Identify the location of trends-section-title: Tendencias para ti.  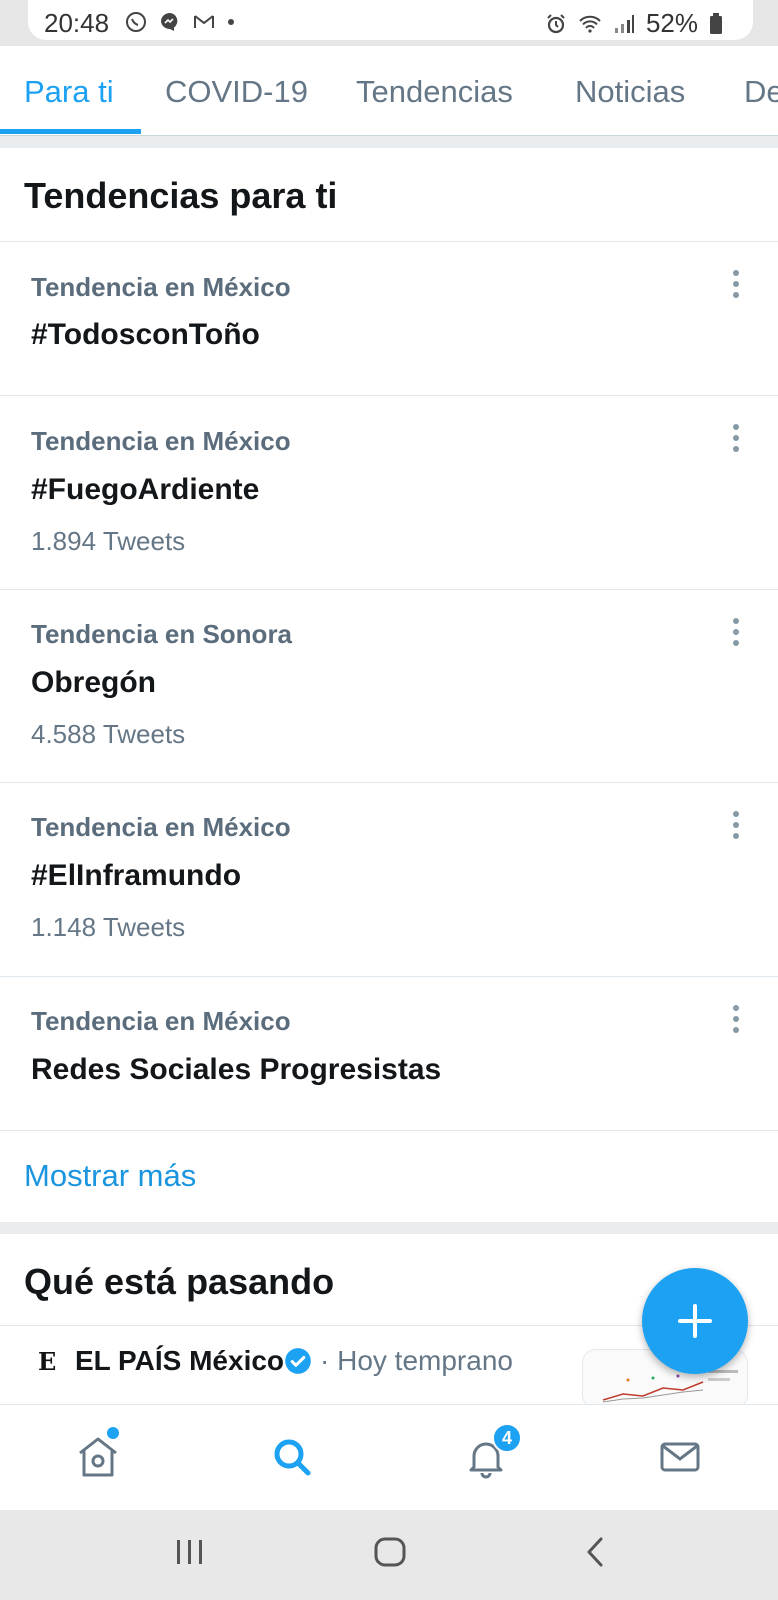
(181, 195).